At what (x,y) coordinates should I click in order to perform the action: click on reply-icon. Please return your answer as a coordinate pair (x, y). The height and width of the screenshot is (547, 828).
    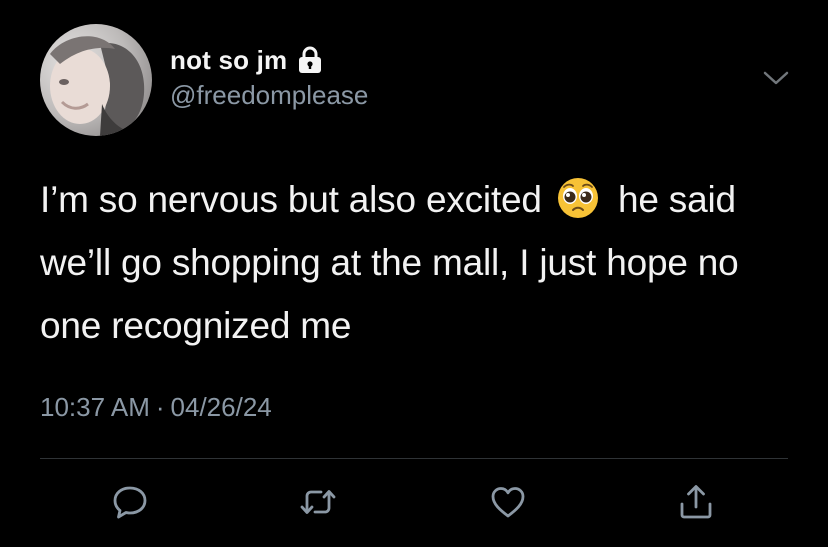
    Looking at the image, I should click on (130, 504).